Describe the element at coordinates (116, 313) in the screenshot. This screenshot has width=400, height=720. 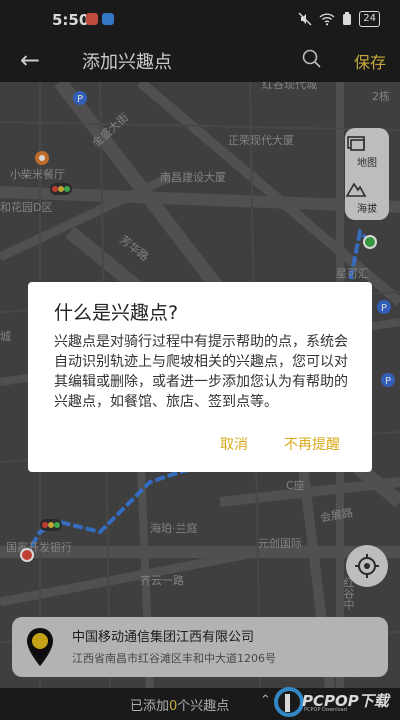
I see `dialog-title: 什么是兴趣点?` at that location.